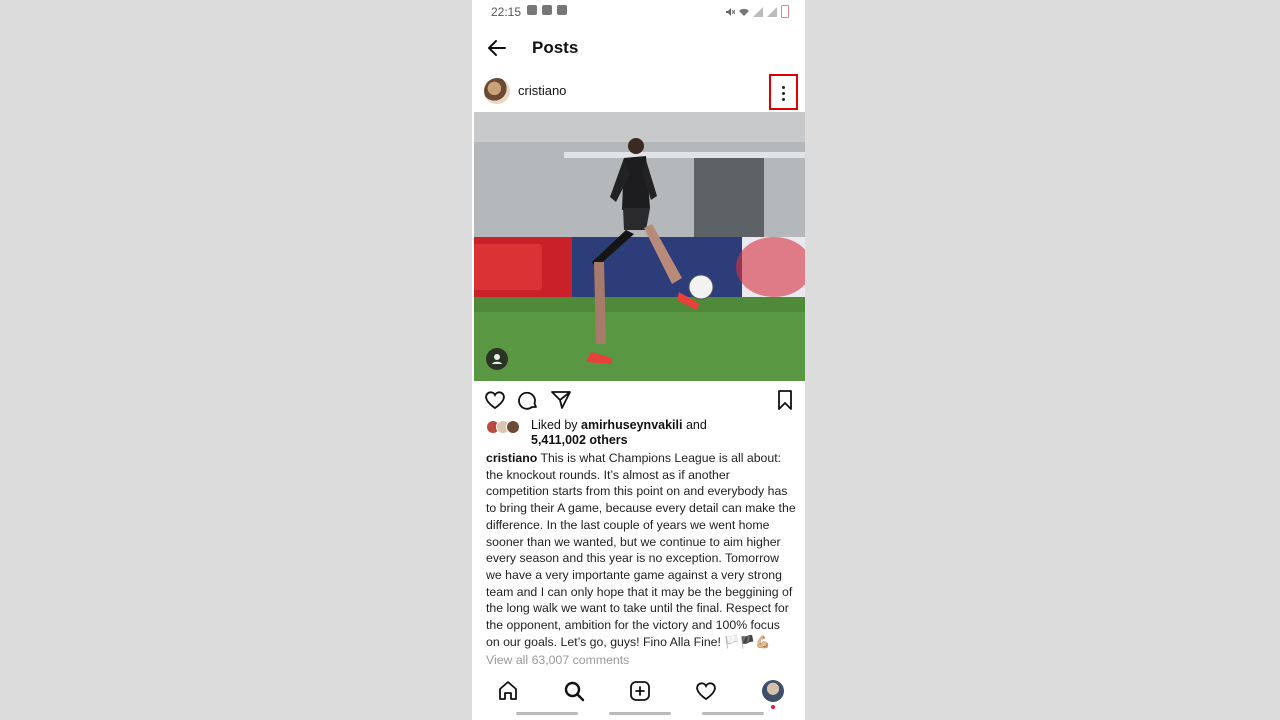 The image size is (1280, 720). What do you see at coordinates (495, 400) in the screenshot?
I see `heart-icon` at bounding box center [495, 400].